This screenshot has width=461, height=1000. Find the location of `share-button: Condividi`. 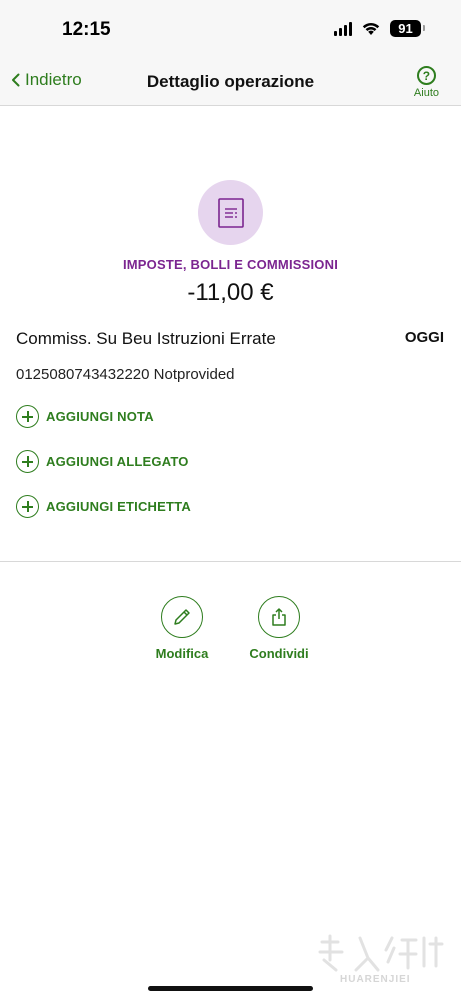

share-button: Condividi is located at coordinates (279, 628).